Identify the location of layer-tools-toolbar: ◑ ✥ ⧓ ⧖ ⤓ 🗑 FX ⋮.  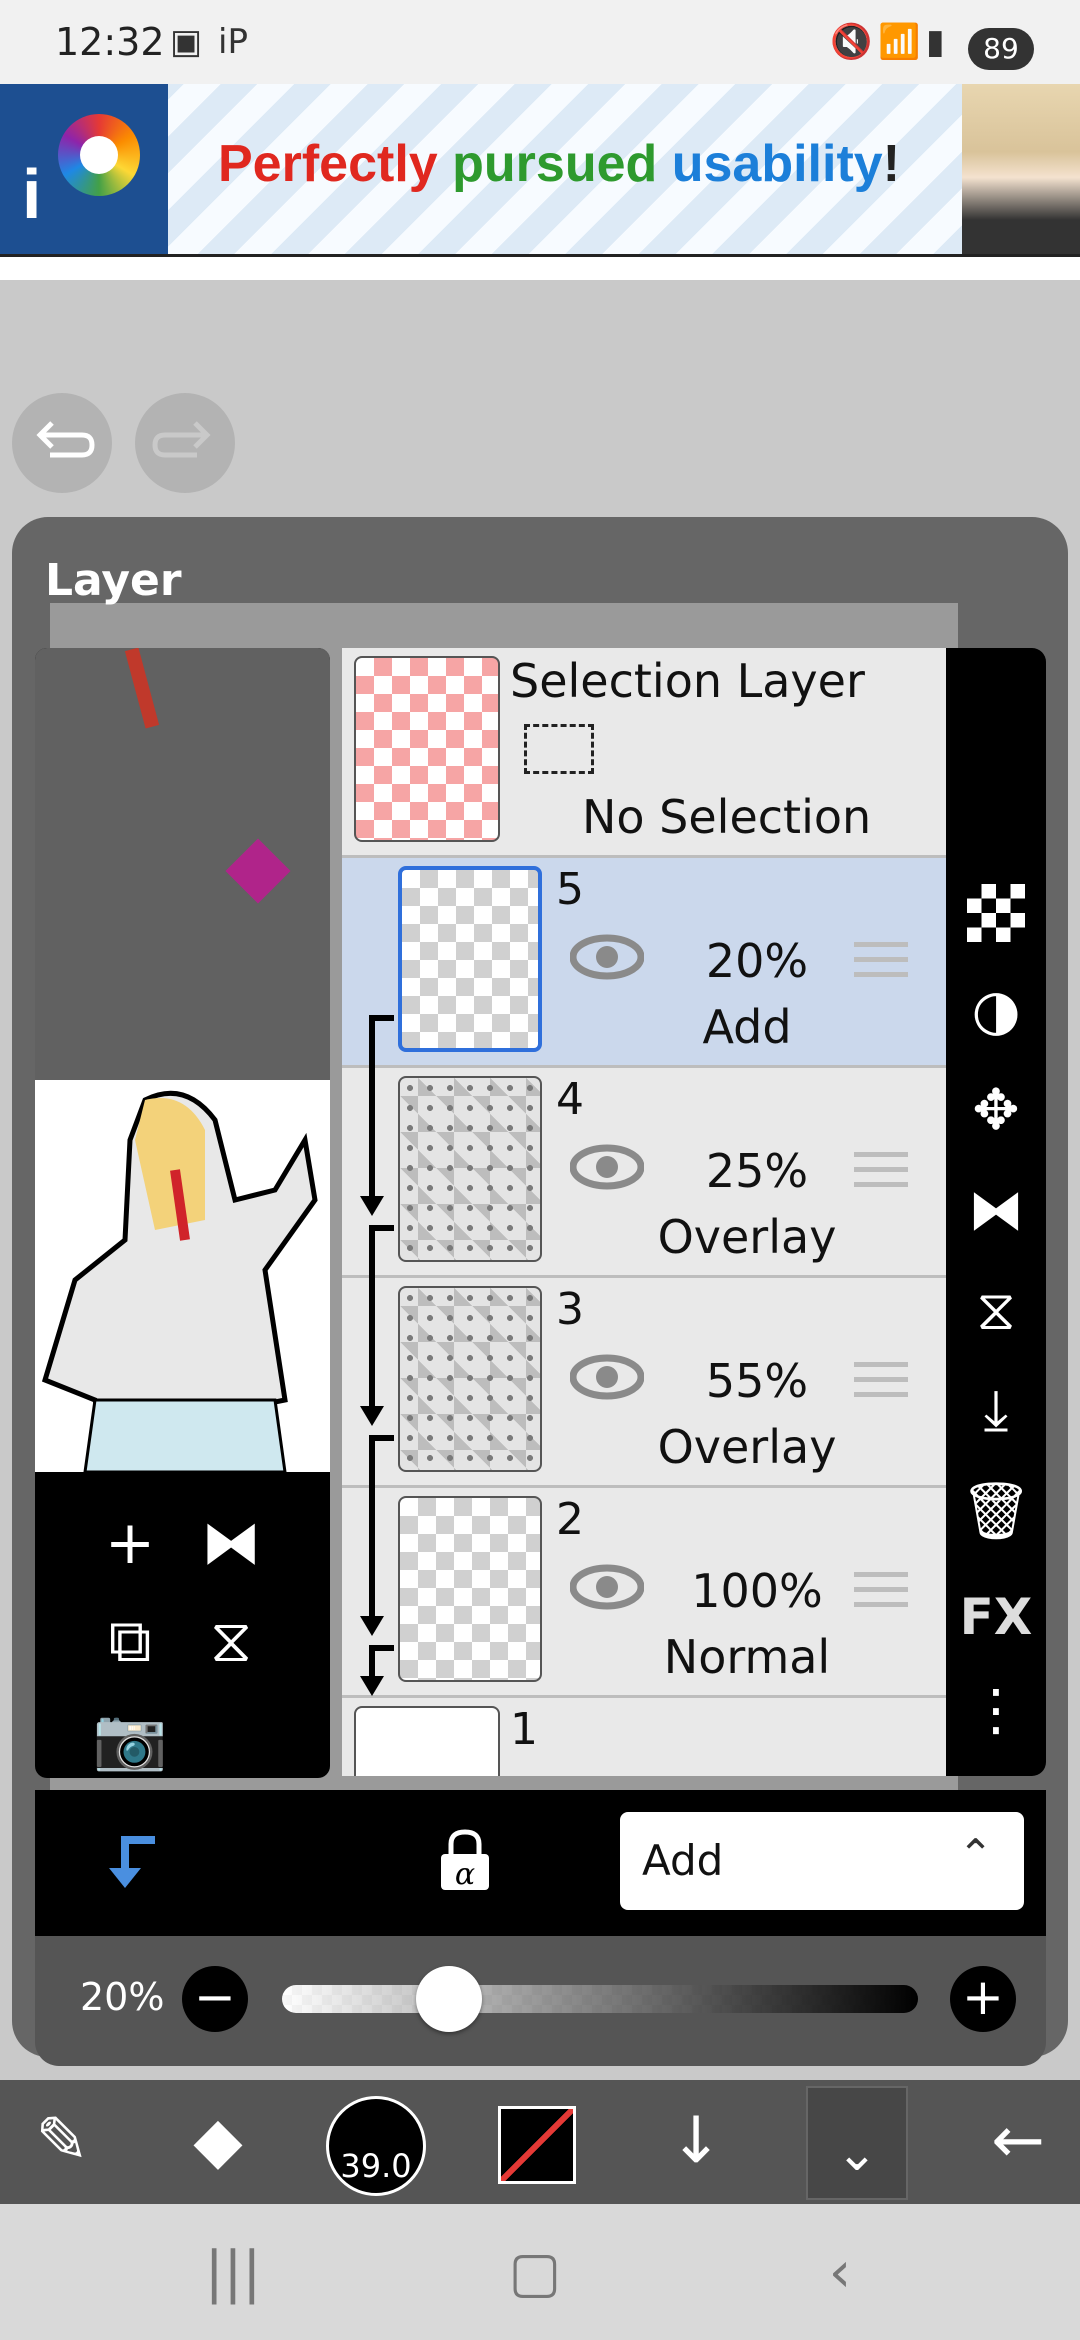
(996, 1212).